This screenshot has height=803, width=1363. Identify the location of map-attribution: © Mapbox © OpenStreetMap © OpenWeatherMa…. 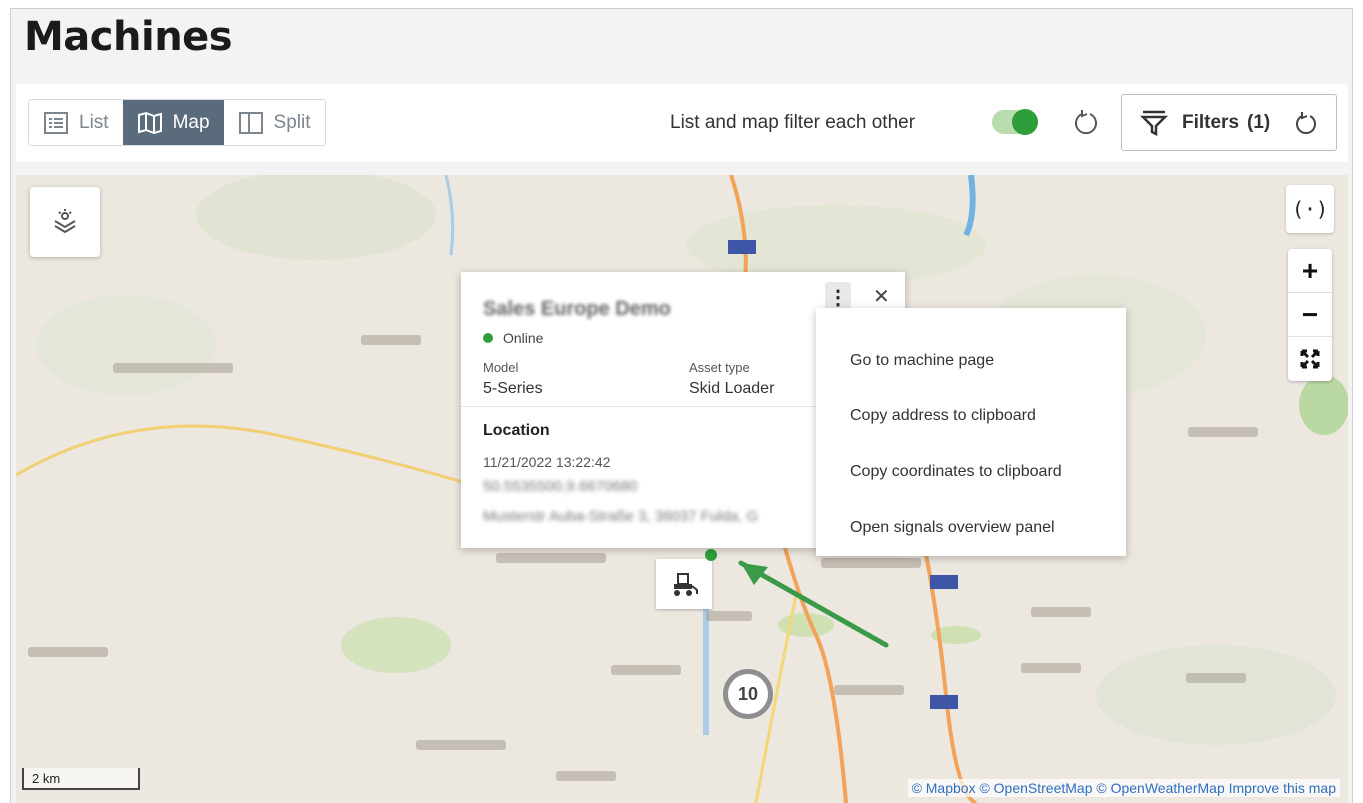
(1123, 788).